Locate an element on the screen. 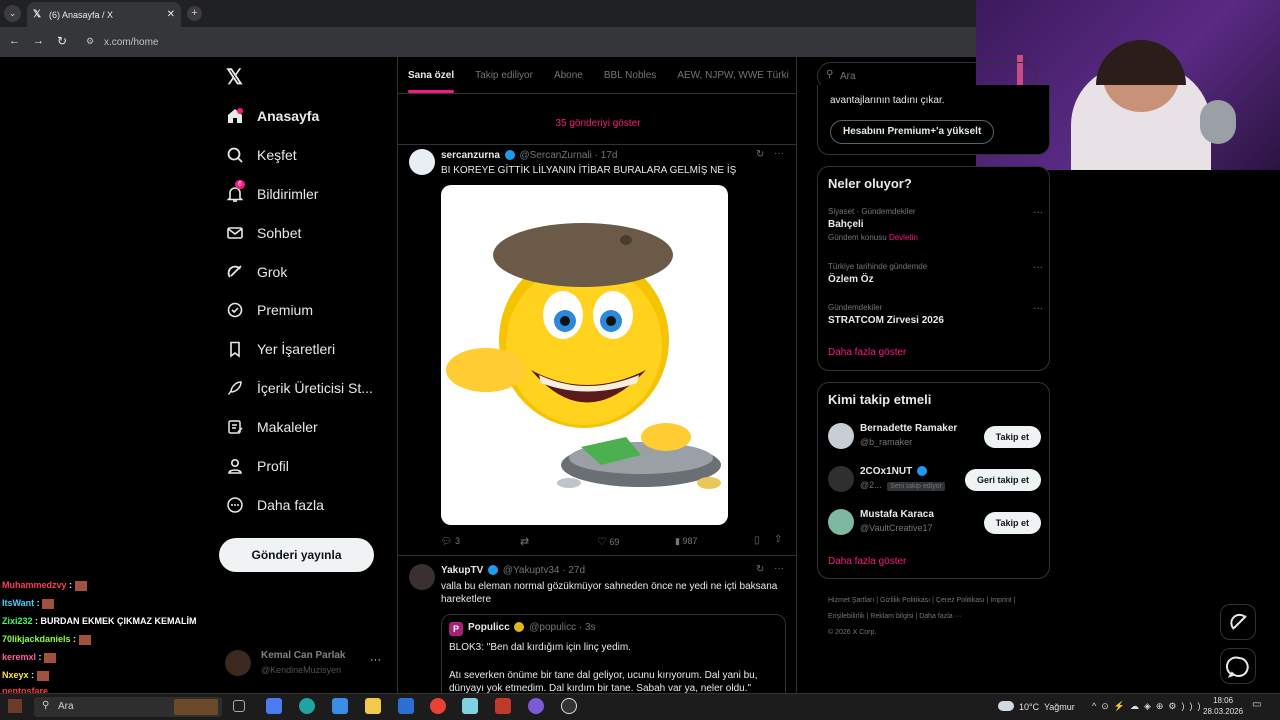 This screenshot has width=1280, height=720. store-icon is located at coordinates (340, 706).